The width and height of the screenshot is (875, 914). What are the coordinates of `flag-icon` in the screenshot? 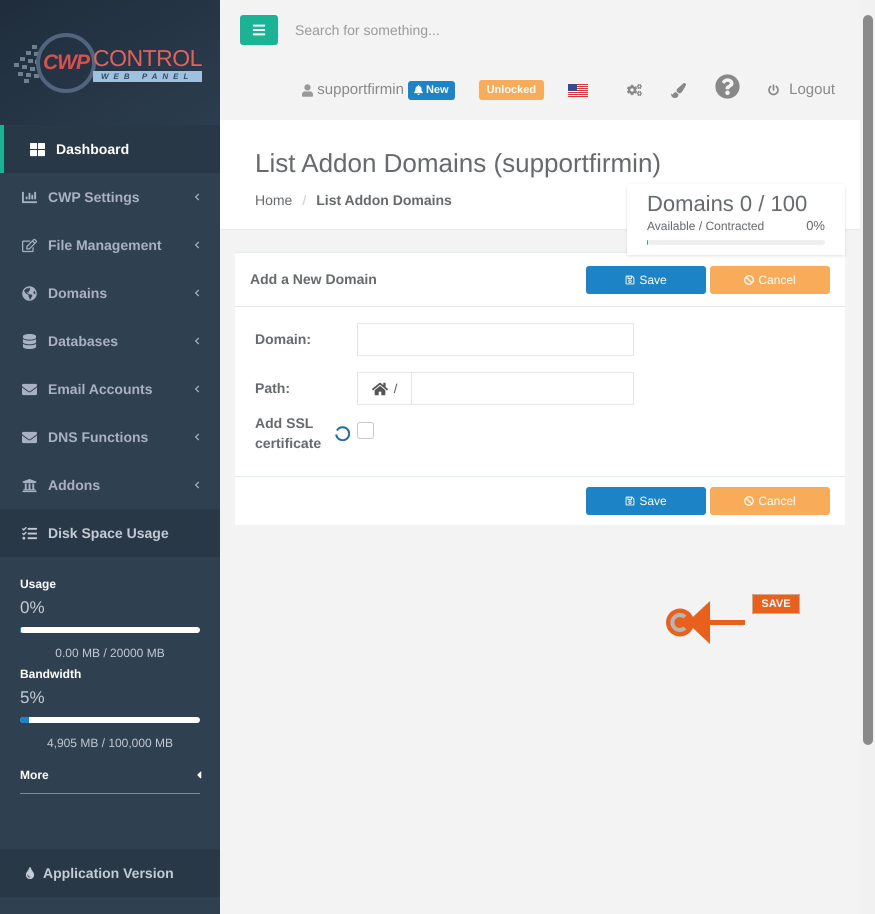 It's located at (578, 90).